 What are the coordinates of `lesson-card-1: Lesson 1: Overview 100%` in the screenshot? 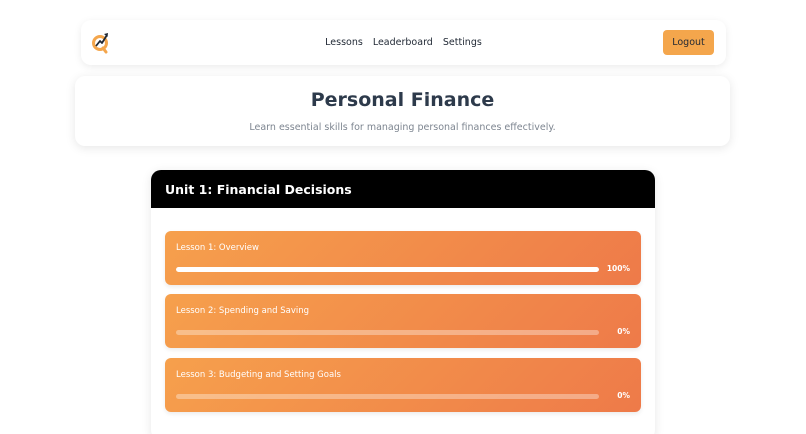 It's located at (403, 258).